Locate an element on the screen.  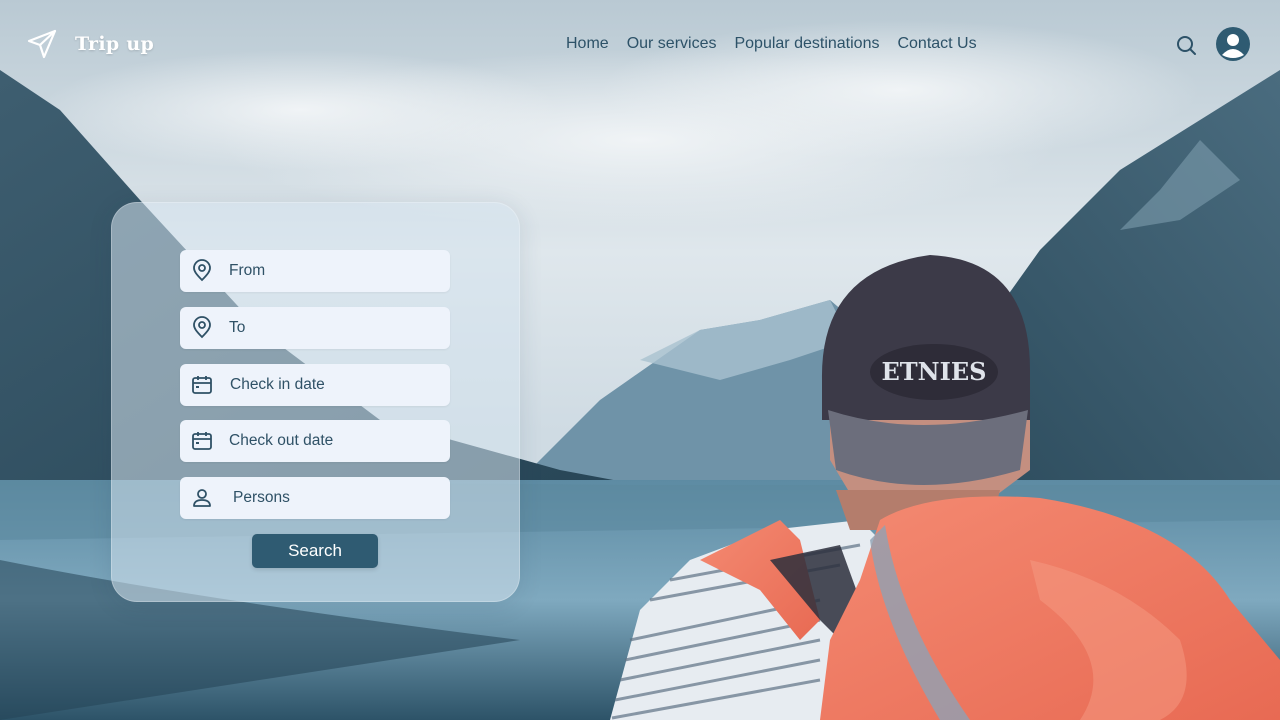
from-input: From is located at coordinates (315, 271).